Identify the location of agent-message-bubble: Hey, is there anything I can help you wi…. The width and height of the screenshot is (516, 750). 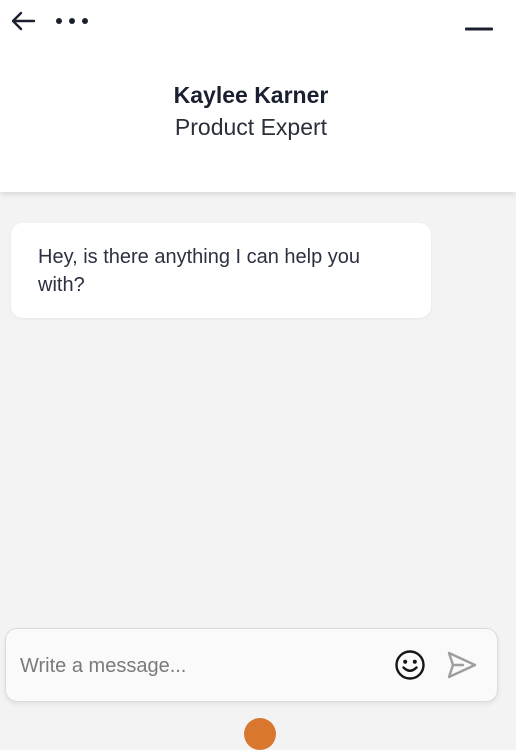
(221, 270).